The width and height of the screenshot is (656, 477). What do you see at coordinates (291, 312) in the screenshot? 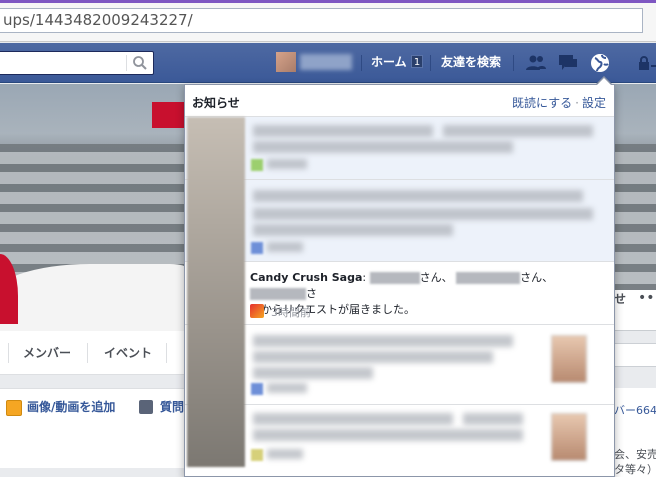
I see `notification-time: 3時間前` at bounding box center [291, 312].